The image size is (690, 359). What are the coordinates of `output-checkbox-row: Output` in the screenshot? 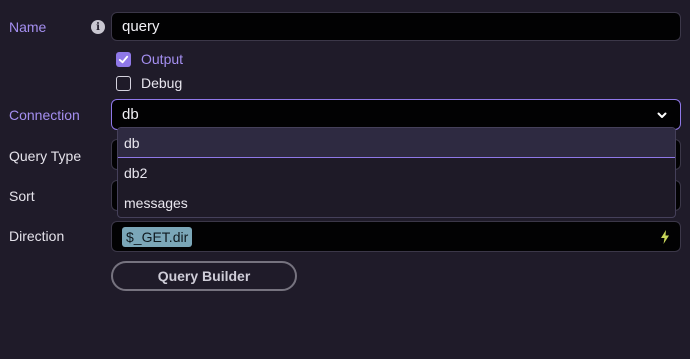 It's located at (149, 59).